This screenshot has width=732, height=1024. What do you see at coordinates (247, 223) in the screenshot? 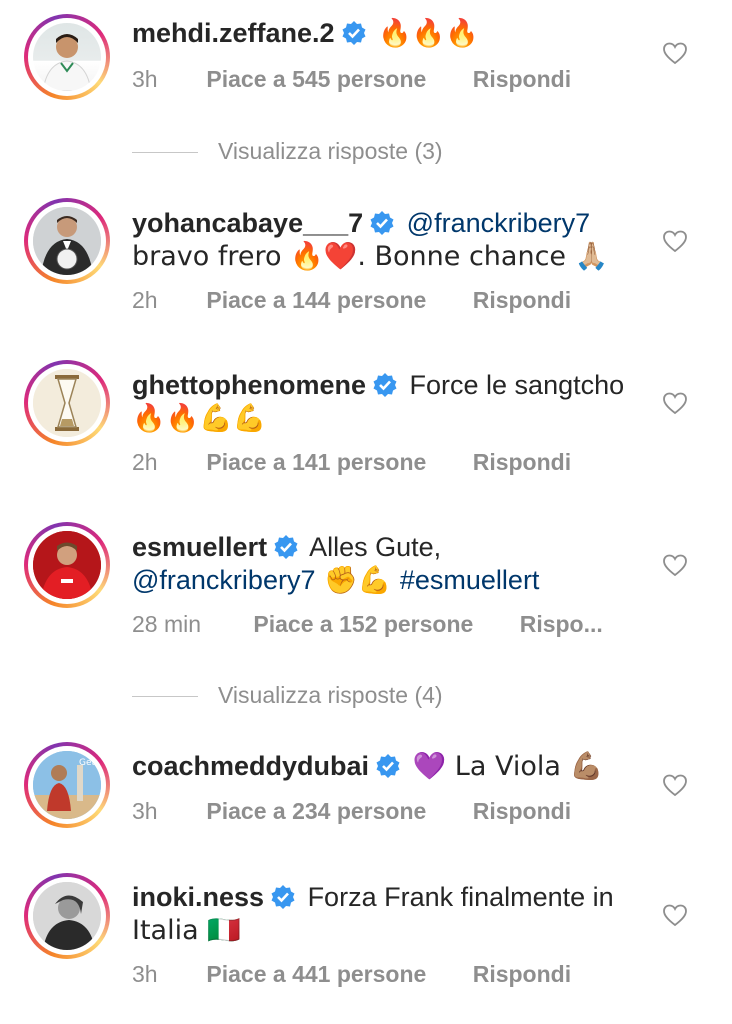
I see `comment-username: yohancabaye___7` at bounding box center [247, 223].